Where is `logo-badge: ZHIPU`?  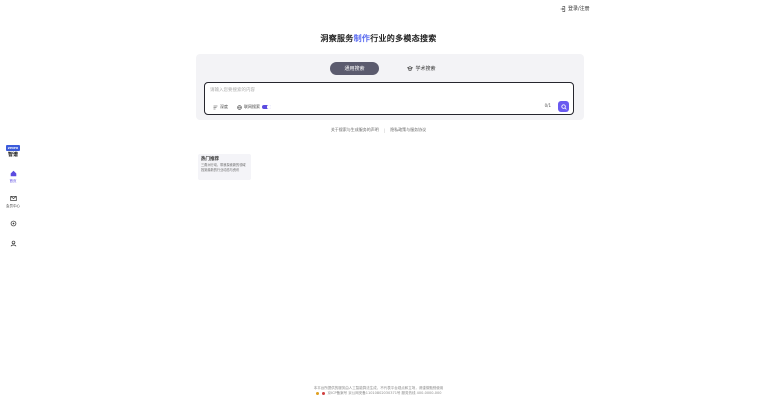
logo-badge: ZHIPU is located at coordinates (13, 148).